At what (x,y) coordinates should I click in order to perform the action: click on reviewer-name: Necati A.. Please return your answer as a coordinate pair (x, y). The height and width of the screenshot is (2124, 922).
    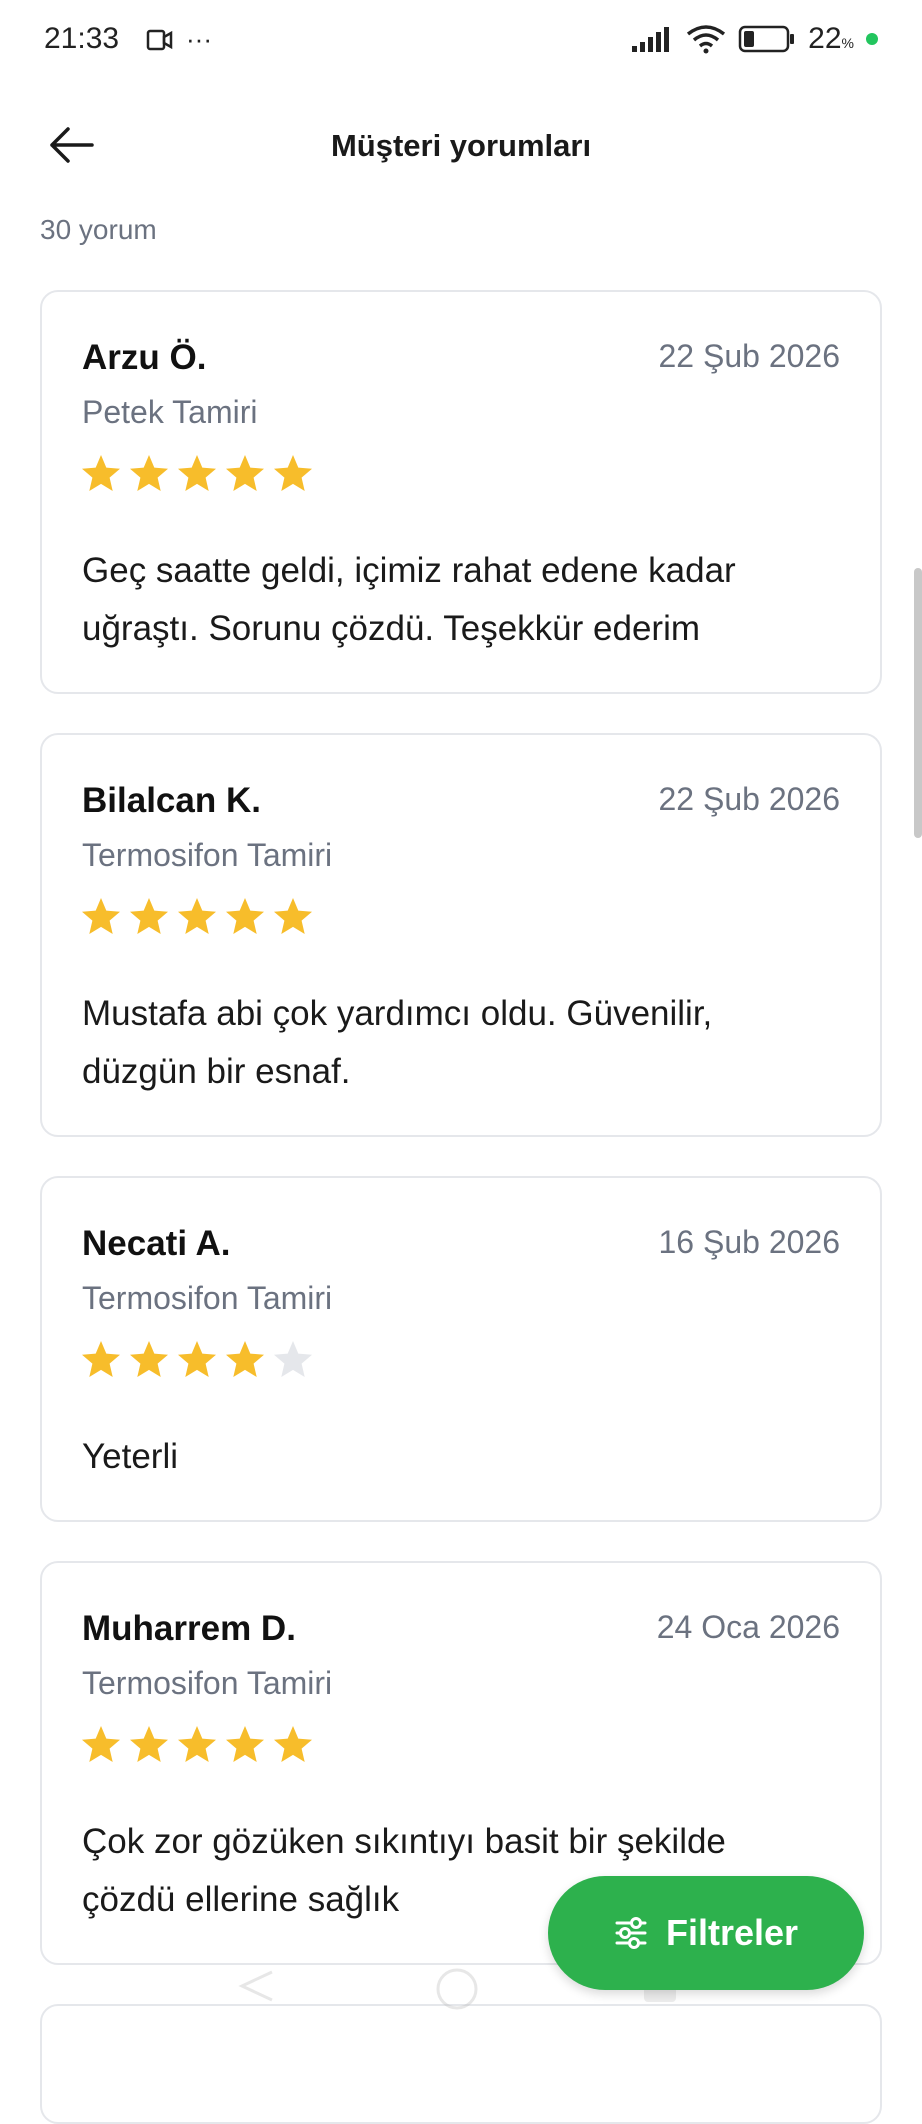
    Looking at the image, I should click on (156, 1243).